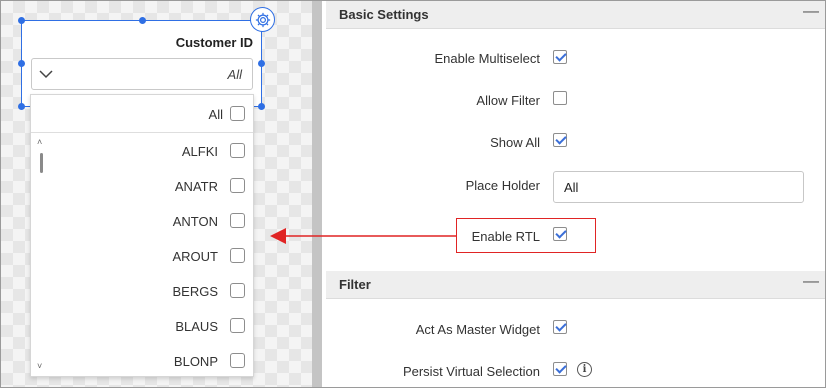  What do you see at coordinates (560, 57) in the screenshot?
I see `enable-multiselect-checkbox` at bounding box center [560, 57].